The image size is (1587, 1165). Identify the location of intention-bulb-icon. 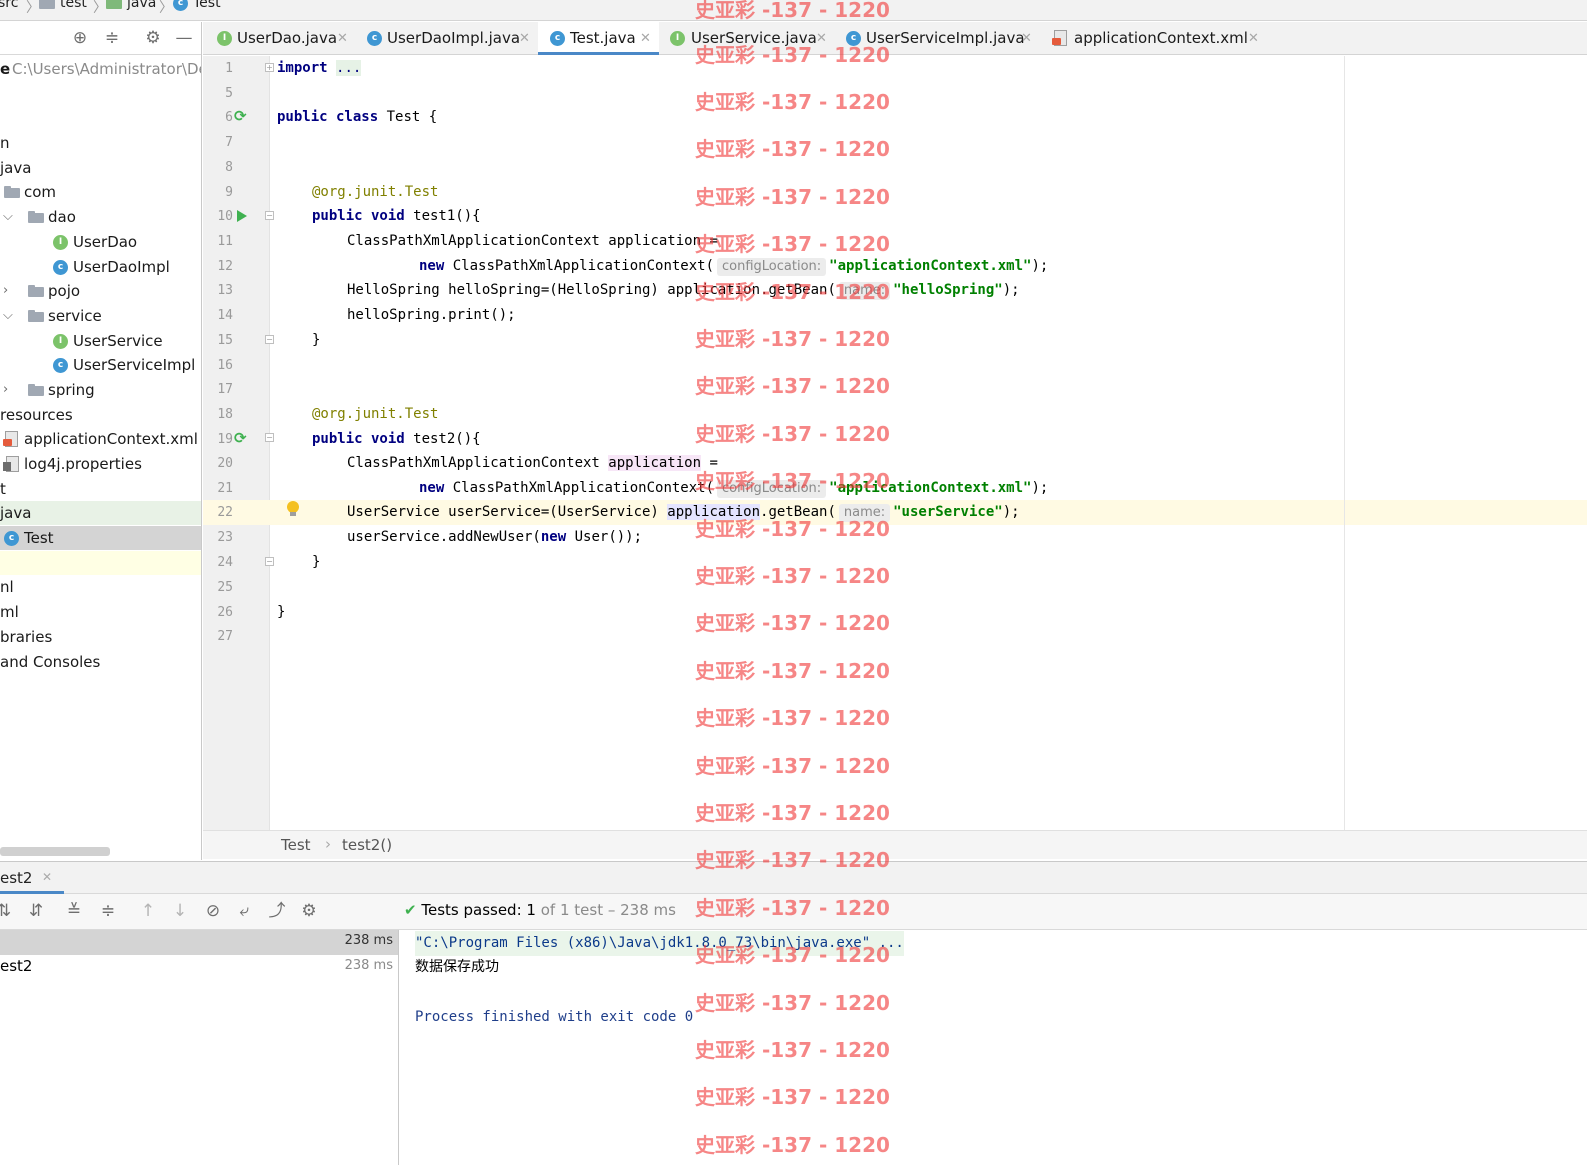
(293, 508).